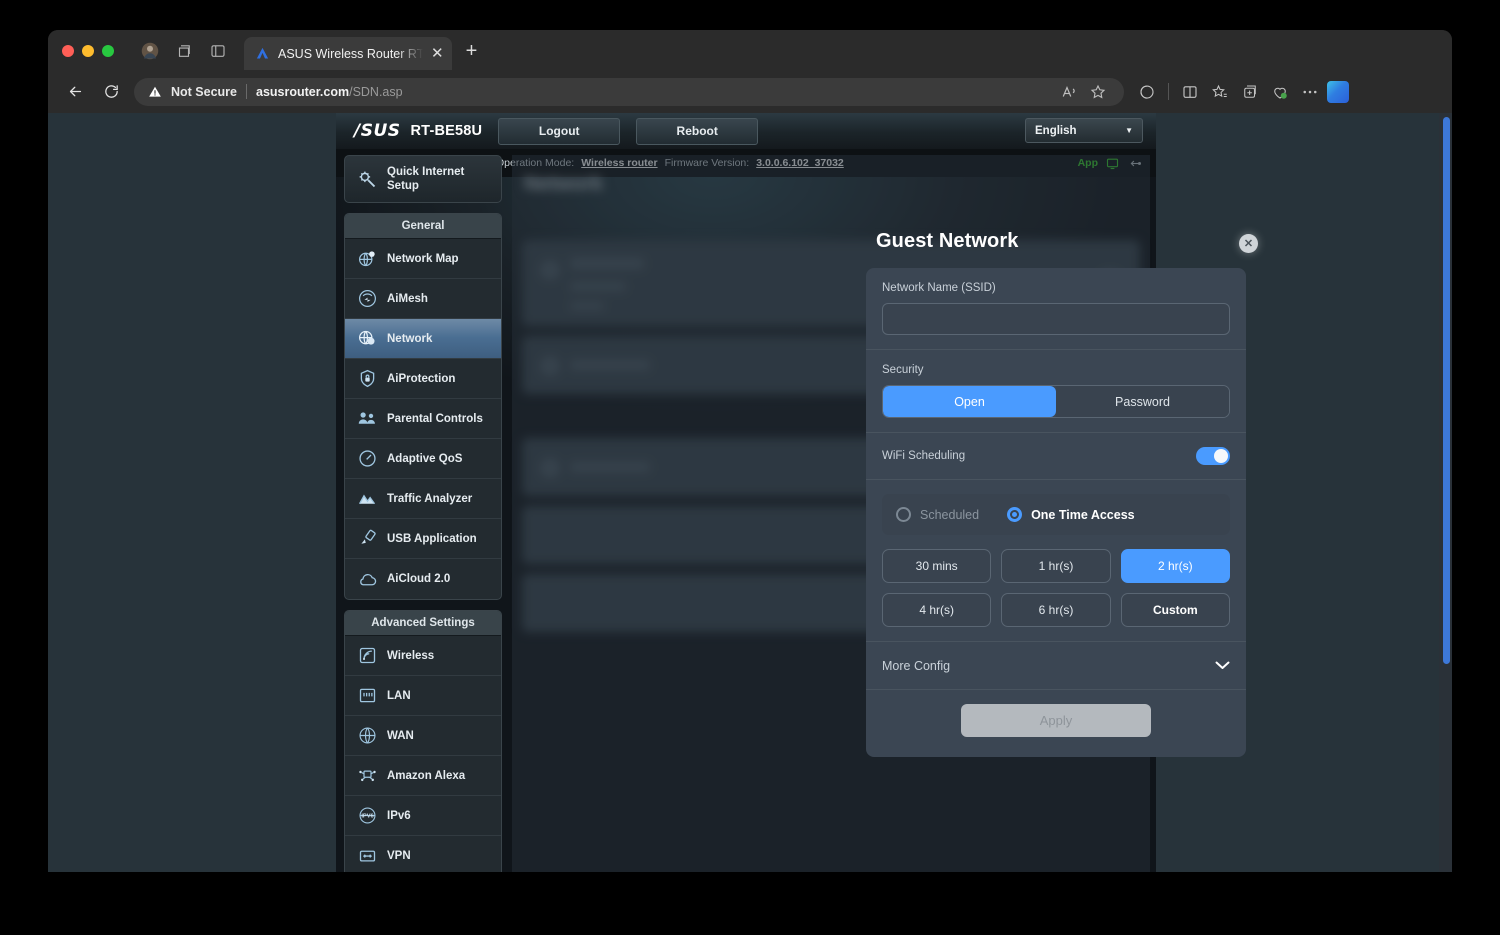 Image resolution: width=1500 pixels, height=935 pixels. I want to click on sidebar-item-quick-internet-setup: Quick Internet Setup, so click(423, 179).